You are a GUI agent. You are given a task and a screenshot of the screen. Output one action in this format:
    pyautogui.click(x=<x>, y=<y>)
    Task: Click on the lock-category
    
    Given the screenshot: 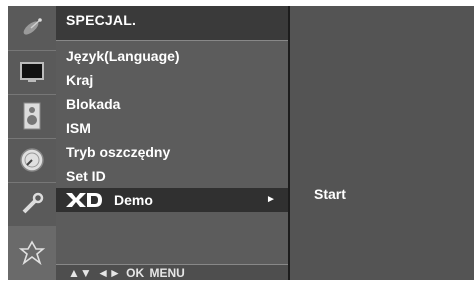 What is the action you would take?
    pyautogui.click(x=32, y=204)
    